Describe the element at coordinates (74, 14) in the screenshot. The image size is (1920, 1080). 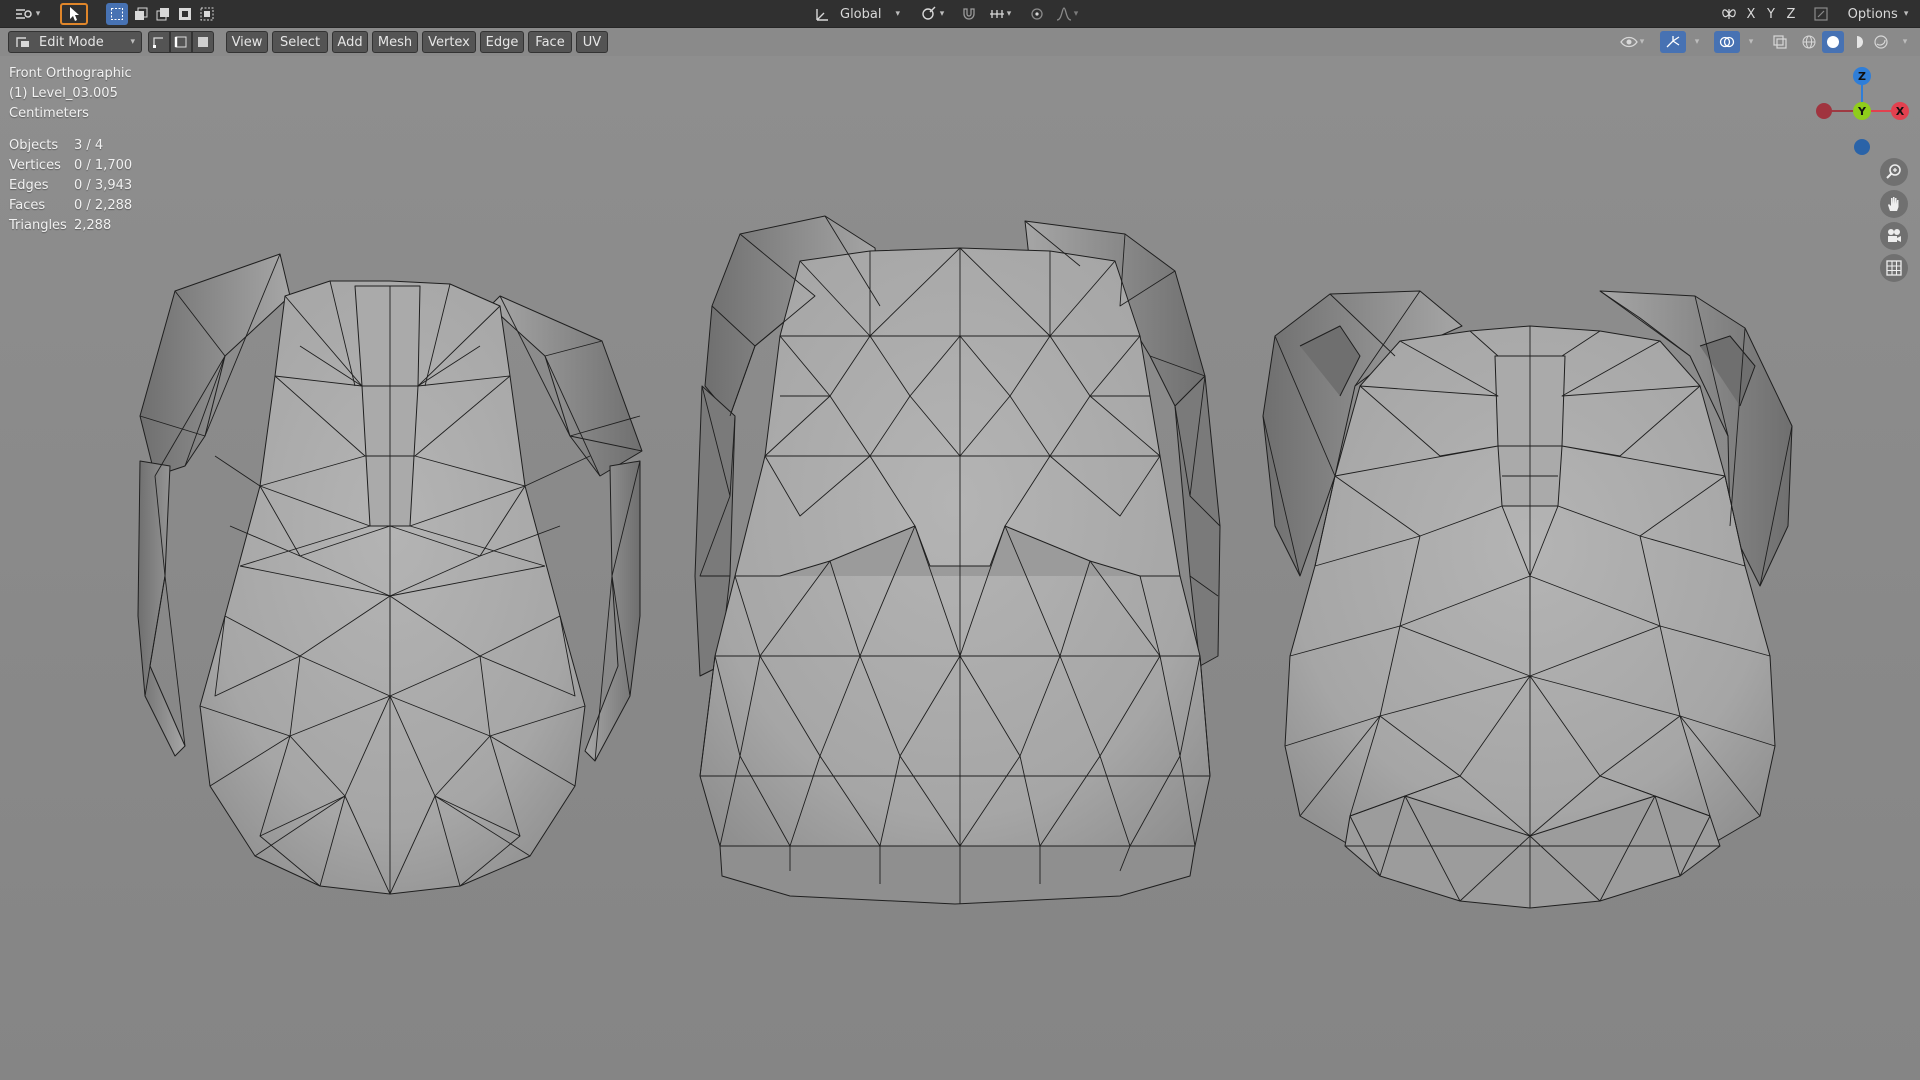
I see `select-tool-button` at that location.